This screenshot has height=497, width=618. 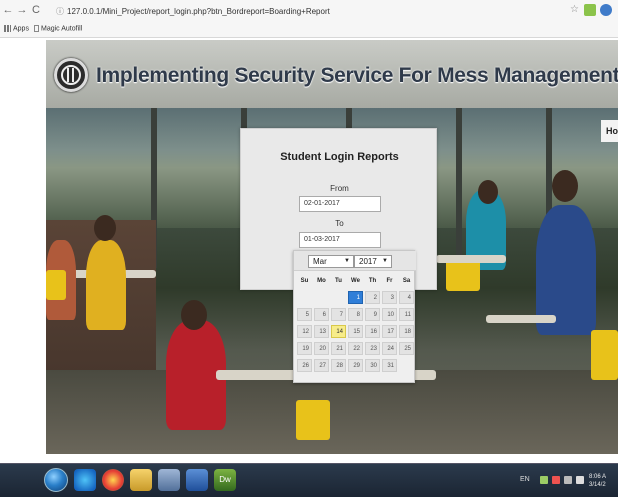 What do you see at coordinates (389, 331) in the screenshot?
I see `calendar-day: 17` at bounding box center [389, 331].